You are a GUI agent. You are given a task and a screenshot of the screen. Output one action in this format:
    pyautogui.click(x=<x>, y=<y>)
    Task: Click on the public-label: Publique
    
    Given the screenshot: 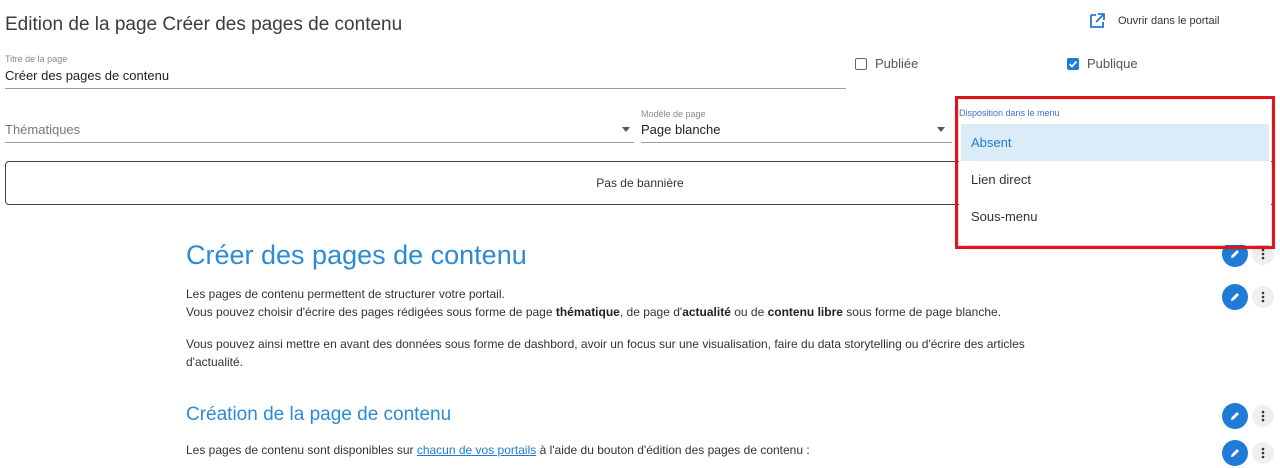 What is the action you would take?
    pyautogui.click(x=1112, y=63)
    